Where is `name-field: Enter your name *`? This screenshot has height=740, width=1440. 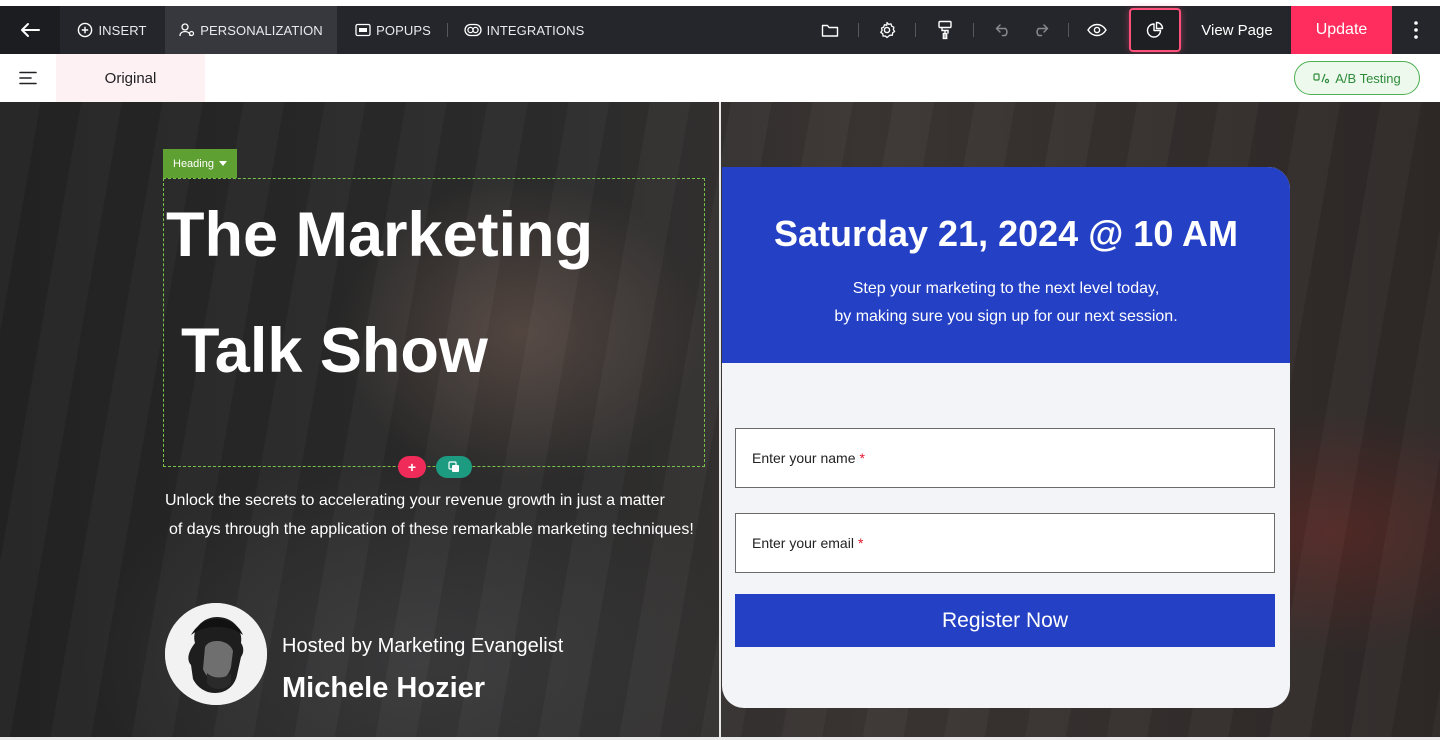
name-field: Enter your name * is located at coordinates (1005, 458).